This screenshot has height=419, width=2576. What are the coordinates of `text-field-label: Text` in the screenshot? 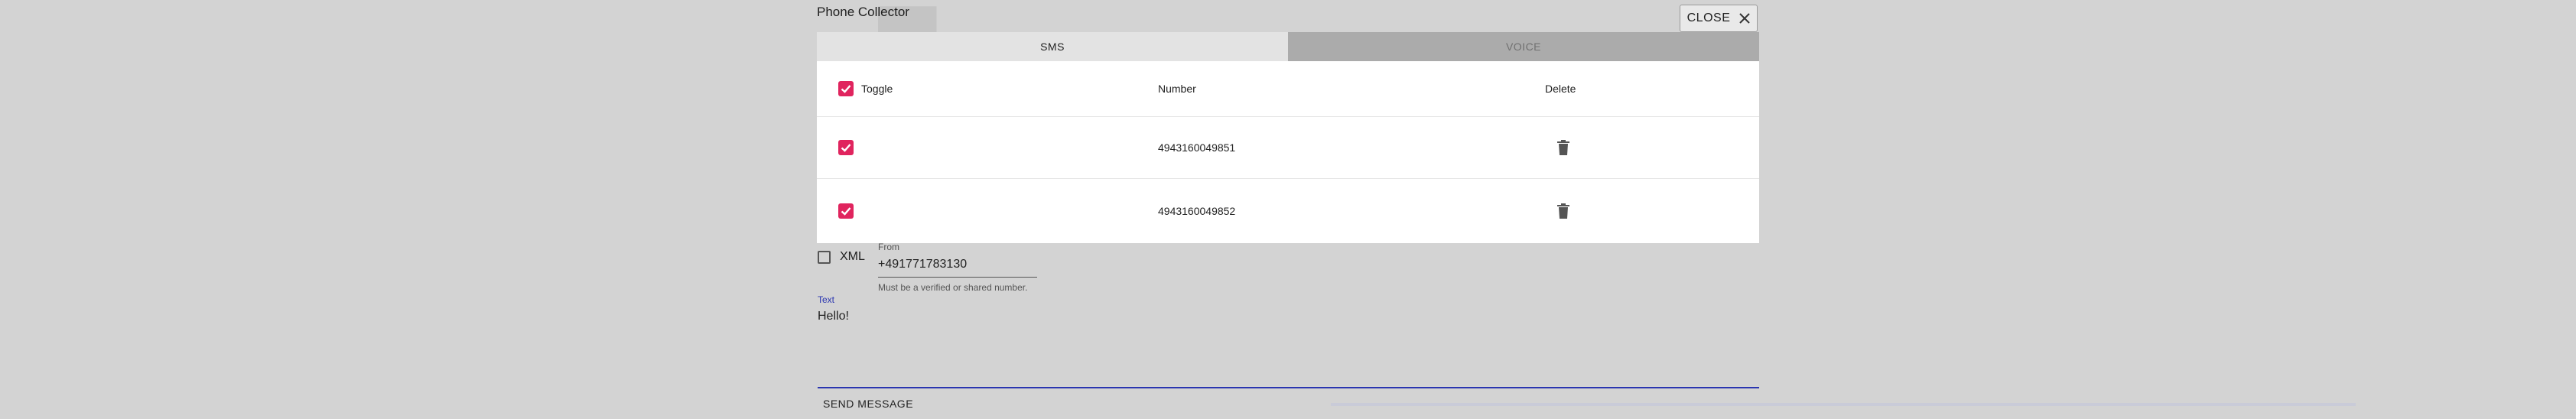 It's located at (826, 299).